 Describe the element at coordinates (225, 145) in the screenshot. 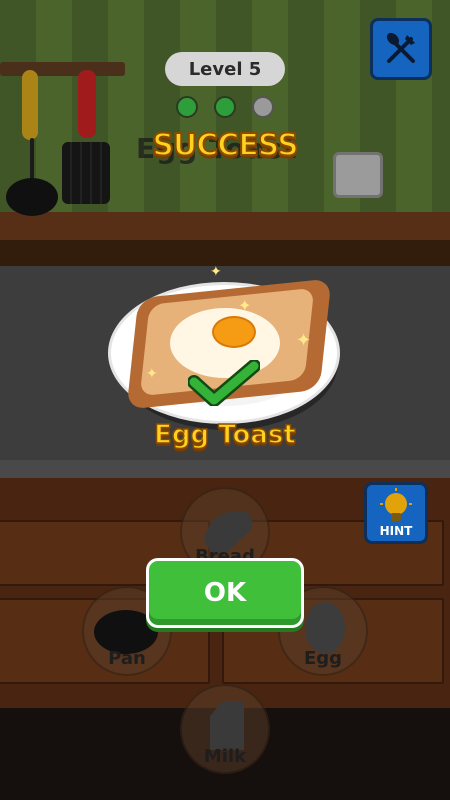

I see `success-banner: SUCCESS` at that location.